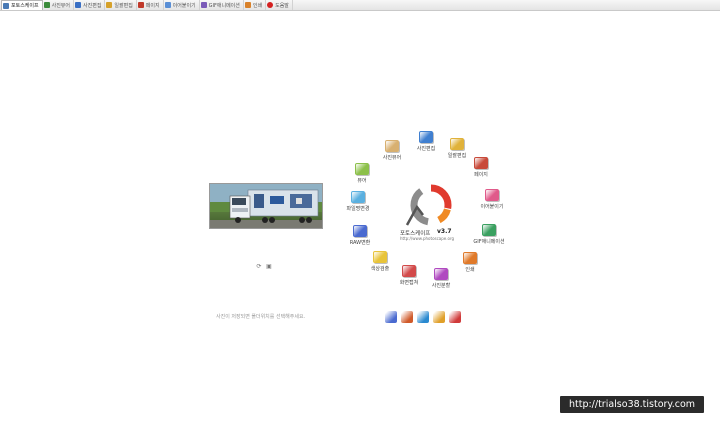 Image resolution: width=720 pixels, height=427 pixels. I want to click on ring-item-colorpicker: 색상검출, so click(380, 263).